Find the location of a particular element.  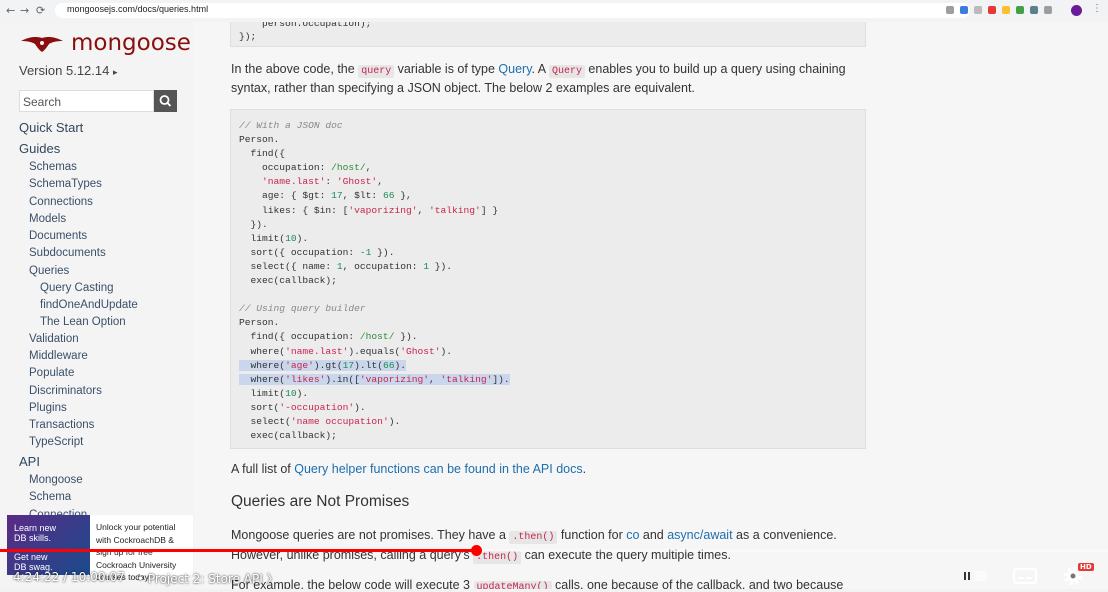

reload-icon: ⟳ is located at coordinates (40, 10).